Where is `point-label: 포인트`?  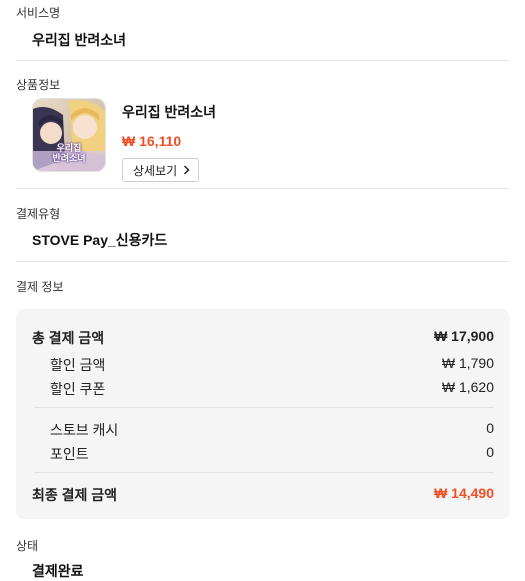
point-label: 포인트 is located at coordinates (69, 454).